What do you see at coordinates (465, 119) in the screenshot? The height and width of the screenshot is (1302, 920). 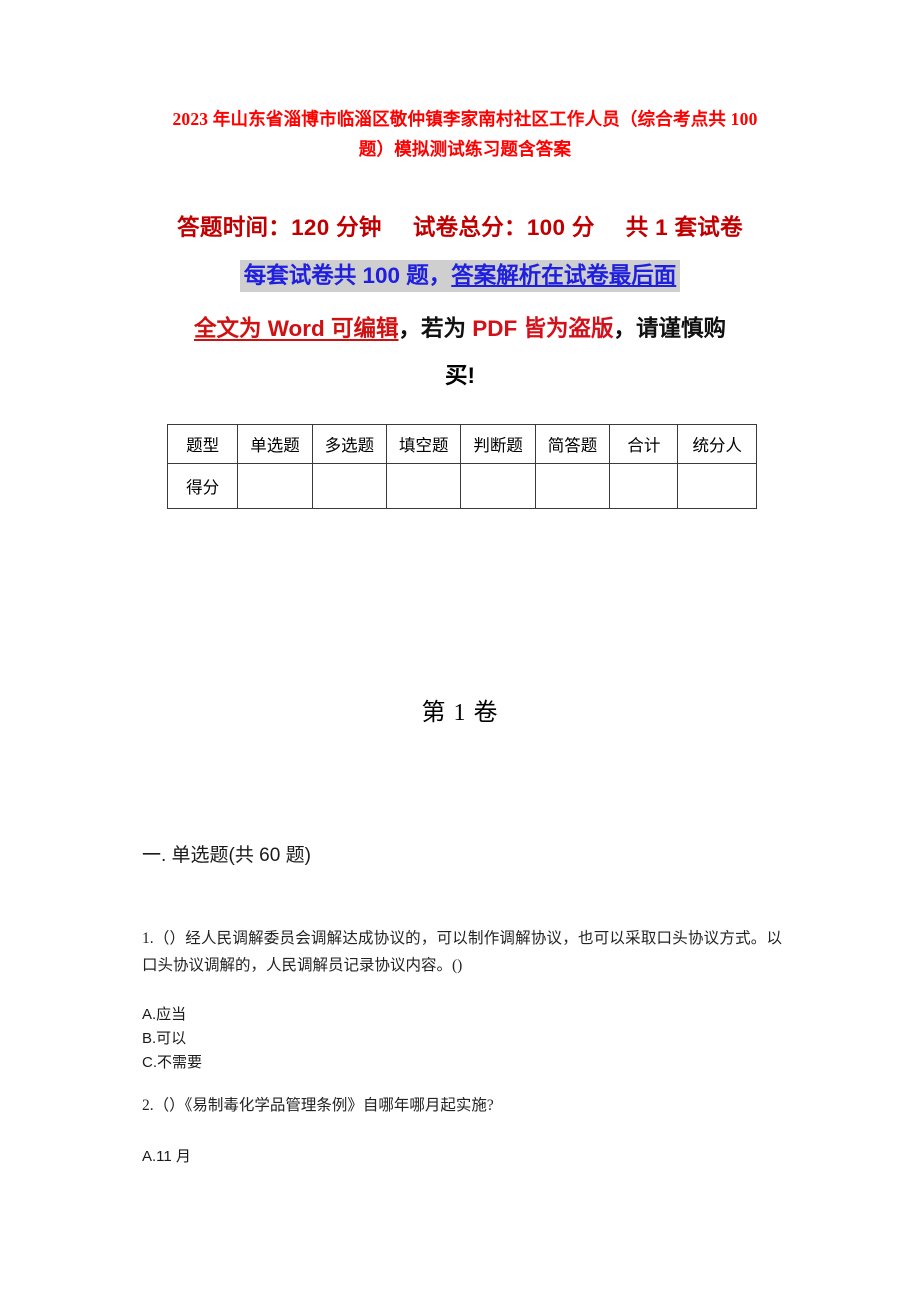 I see `page-title-line1: 2023 年山东省淄博市临淄区敬仲镇李家南村社区工作人员（综合考点共 100` at bounding box center [465, 119].